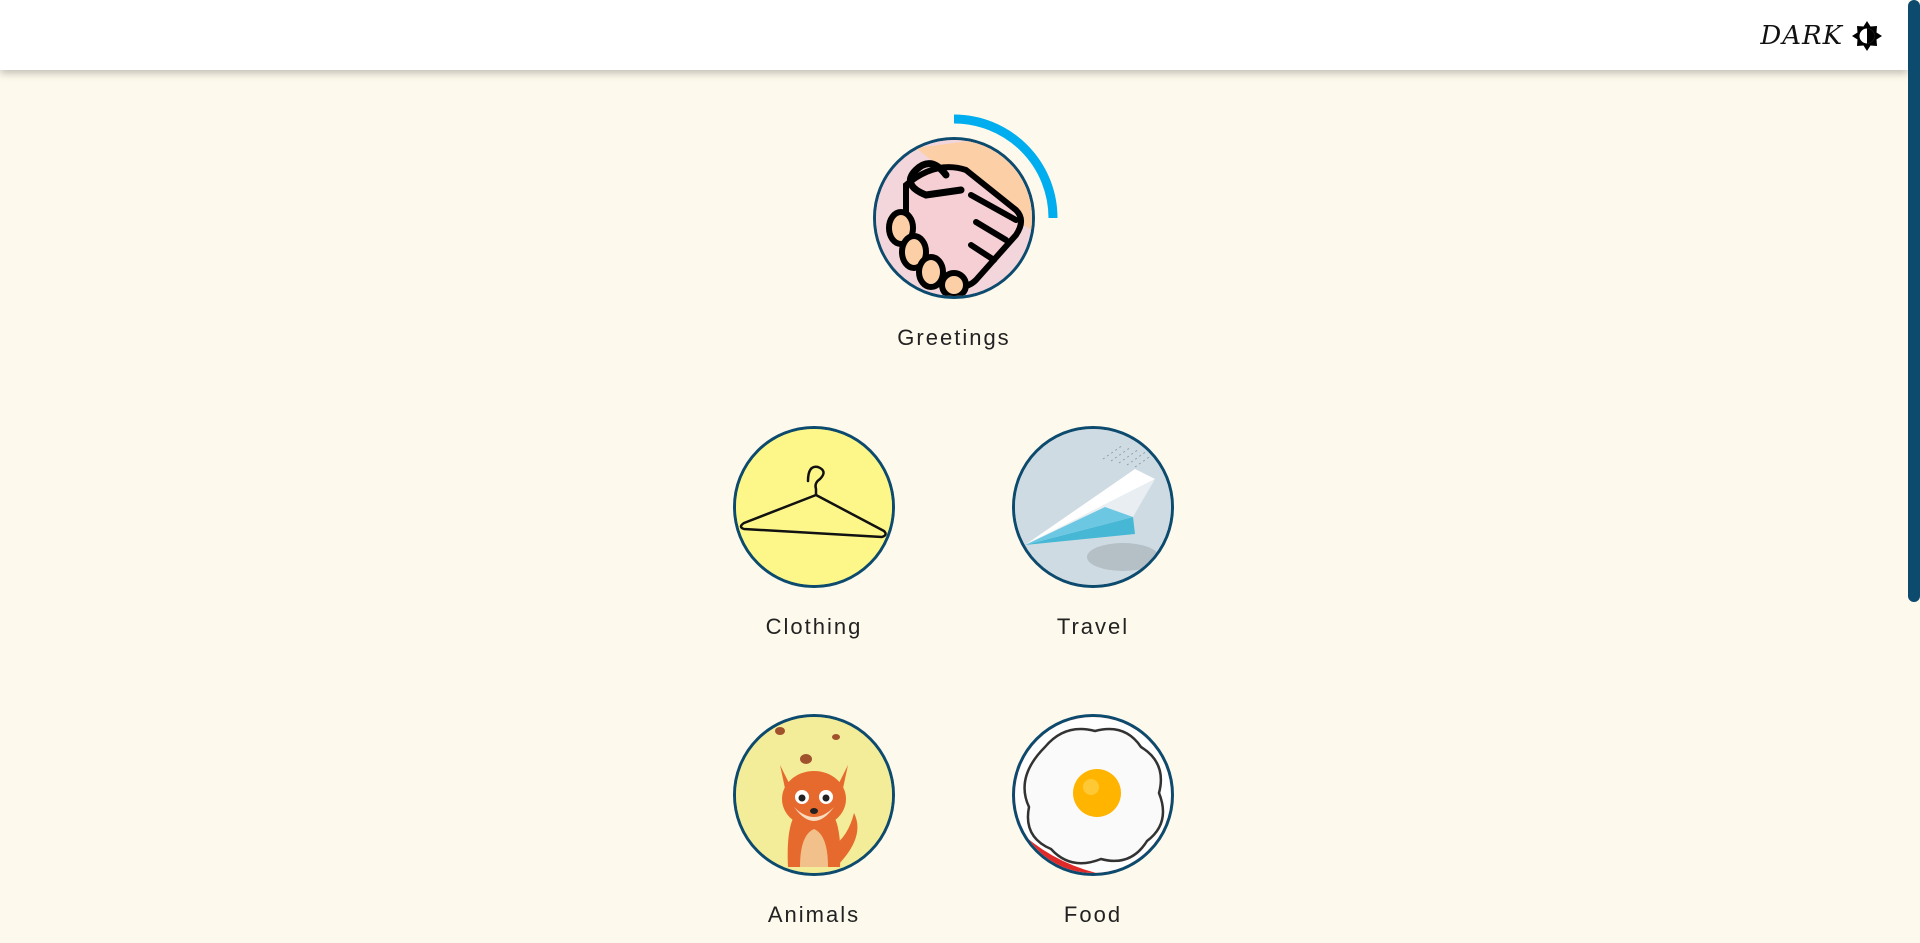 This screenshot has height=943, width=1920. I want to click on hanger-icon, so click(814, 507).